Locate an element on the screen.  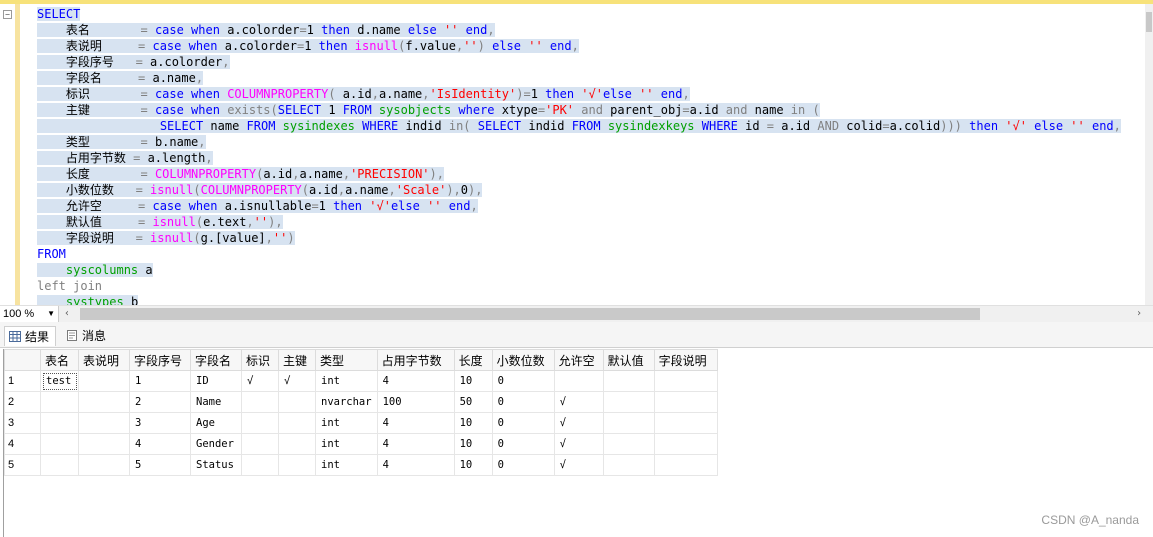
row-number: 1 is located at coordinates (22, 381).